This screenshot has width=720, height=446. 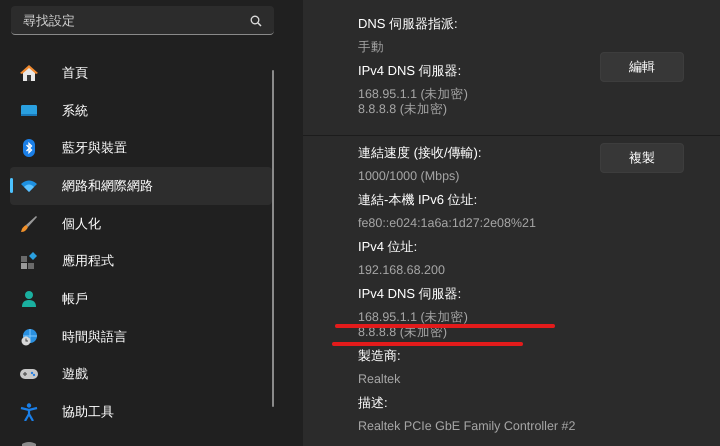 I want to click on field-value: Realtek PCIe GbE Family Controller #2, so click(x=467, y=426).